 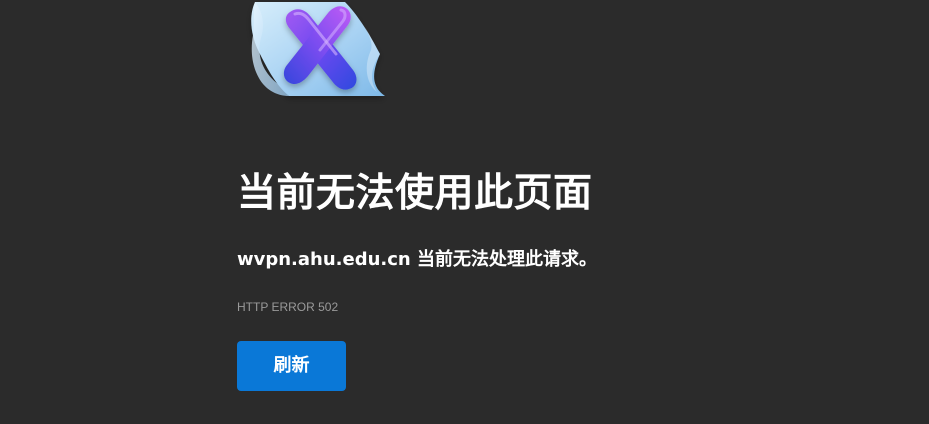 What do you see at coordinates (320, 55) in the screenshot?
I see `document-error-x-icon` at bounding box center [320, 55].